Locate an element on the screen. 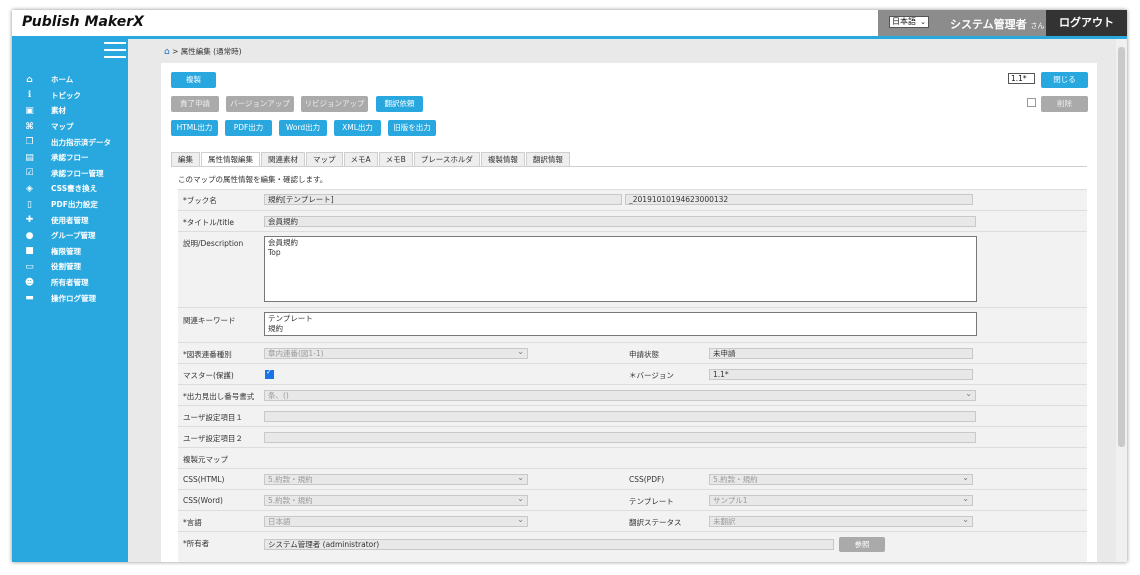  close-button: 閉じる is located at coordinates (1064, 80).